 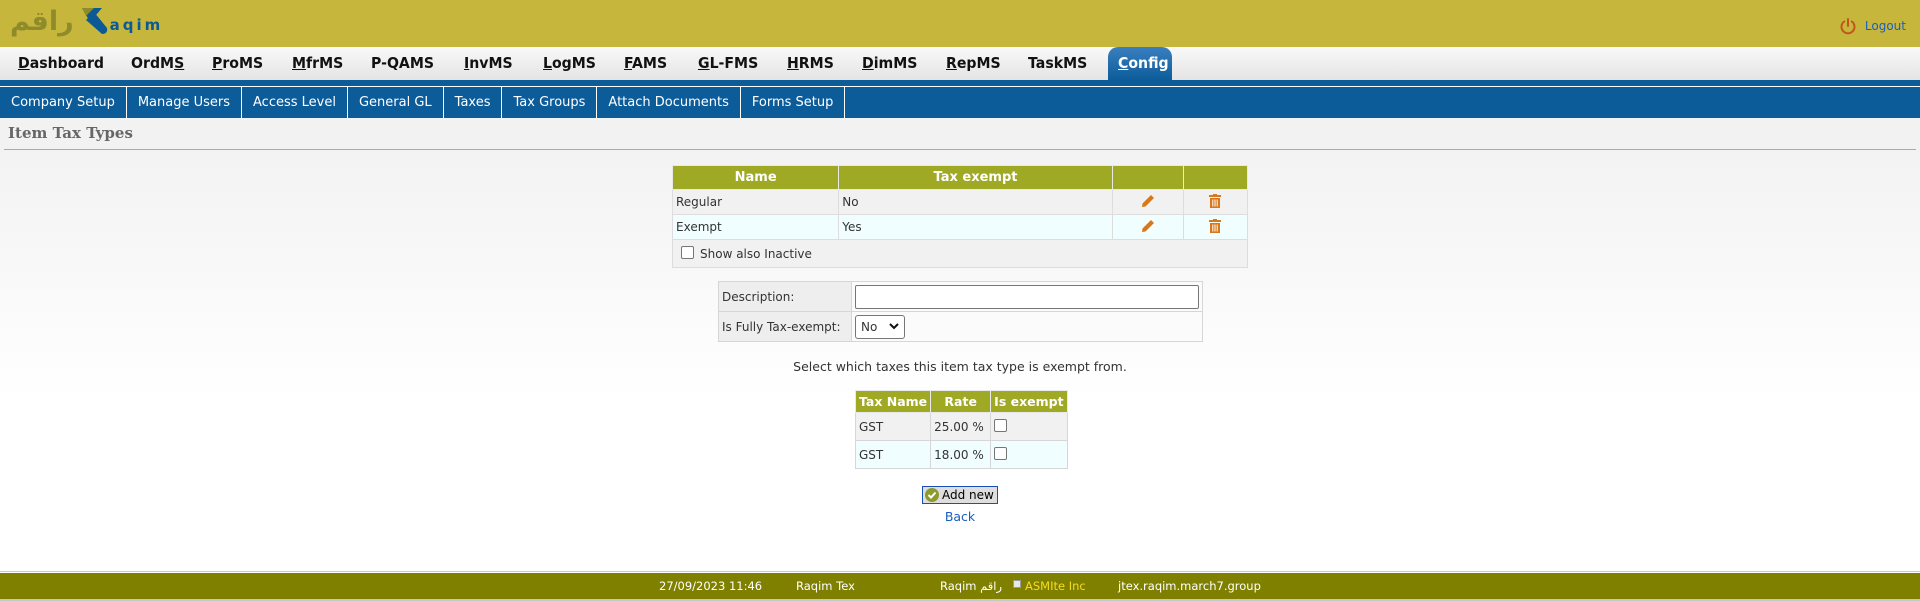 What do you see at coordinates (975, 177) in the screenshot?
I see `column-header-tax-exempt: Tax exempt` at bounding box center [975, 177].